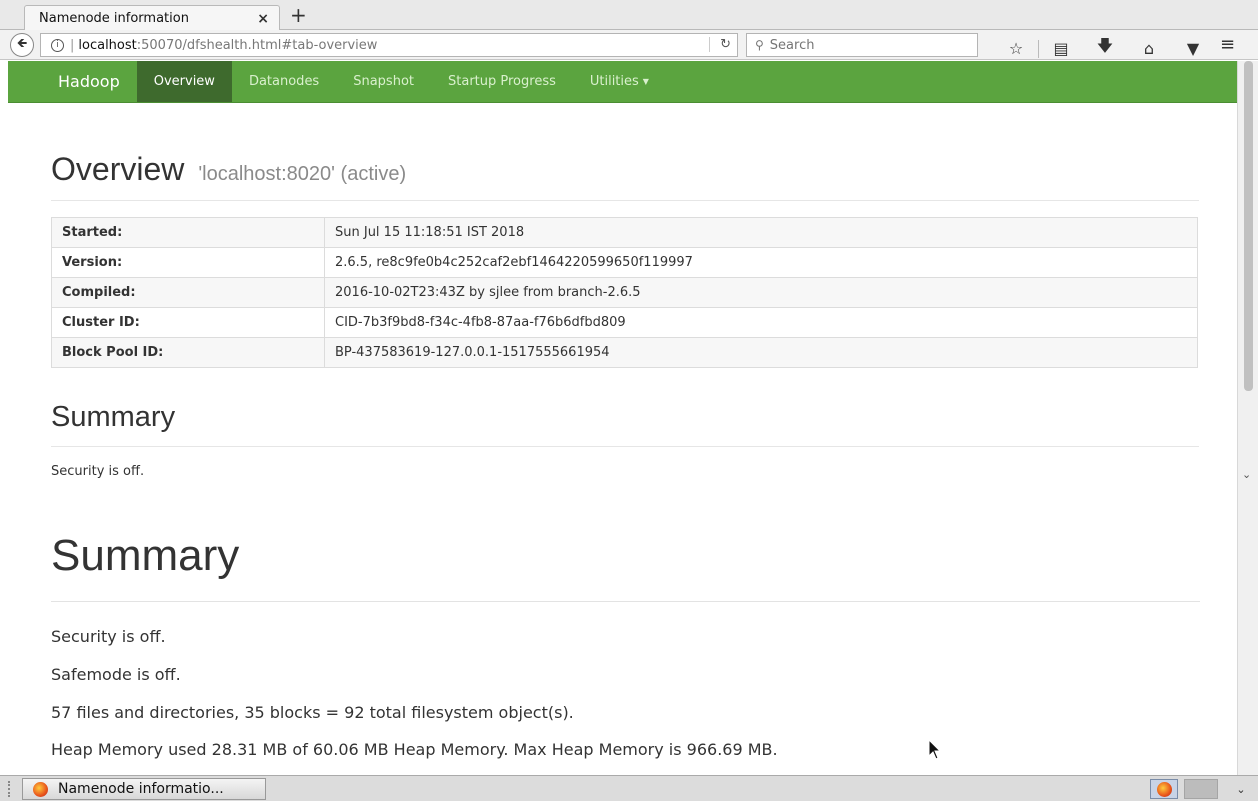 This screenshot has width=1258, height=801. I want to click on table-row: Started: Sun Jul 15 11:18:51 IST 2018, so click(624, 232).